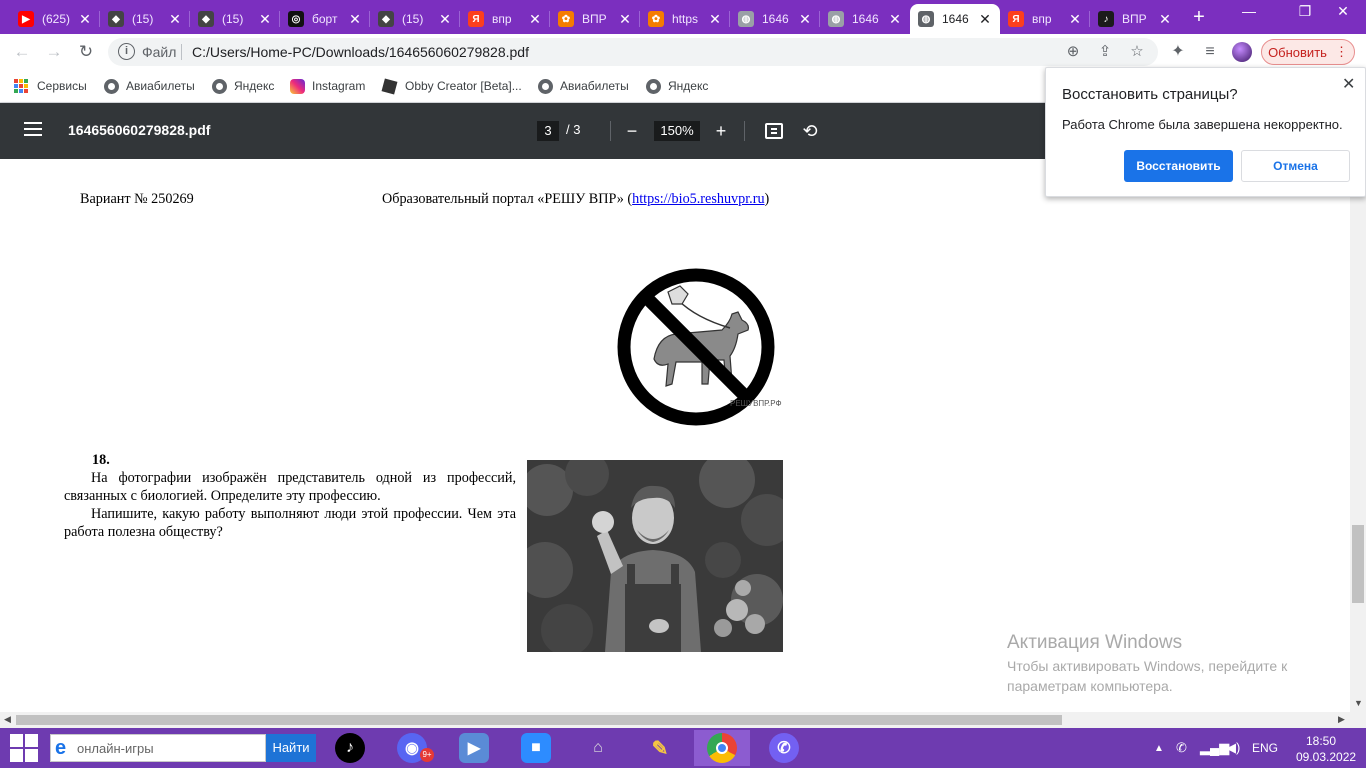  I want to click on bookmark-aviabilety: Авиабилеты, so click(149, 86).